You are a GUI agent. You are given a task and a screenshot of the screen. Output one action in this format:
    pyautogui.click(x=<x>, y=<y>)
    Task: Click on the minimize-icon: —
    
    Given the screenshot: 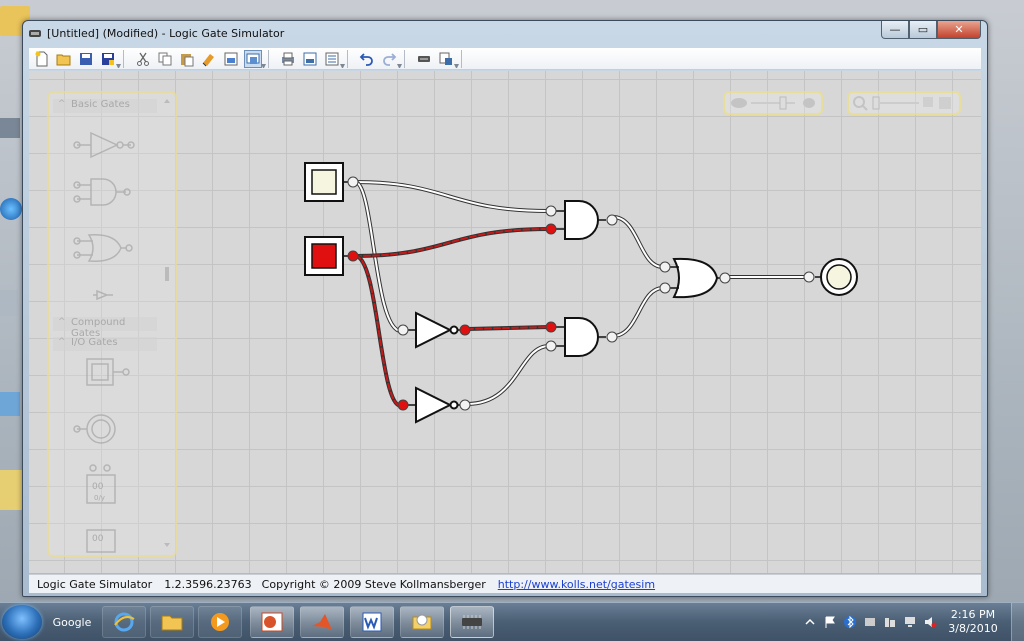 What is the action you would take?
    pyautogui.click(x=895, y=29)
    